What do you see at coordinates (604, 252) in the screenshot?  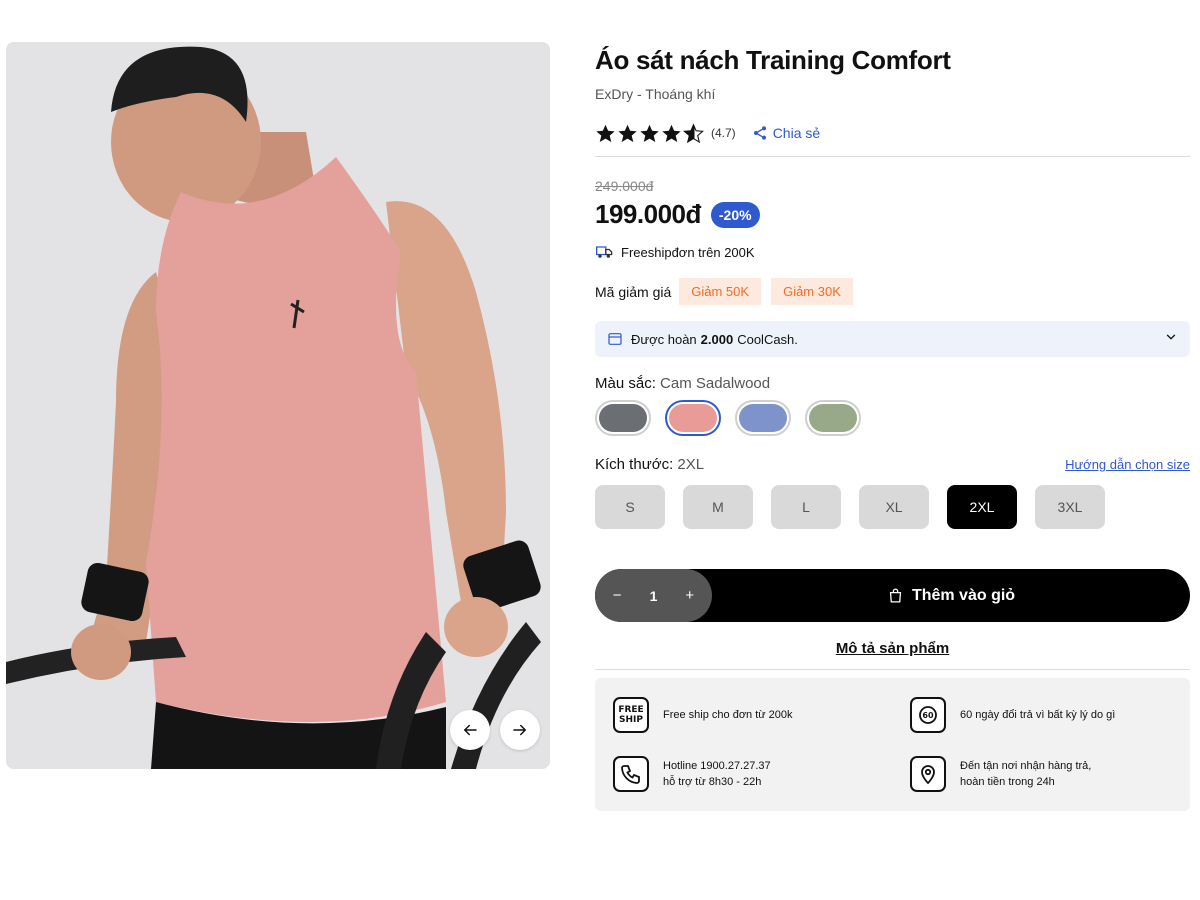 I see `delivery-truck-icon` at bounding box center [604, 252].